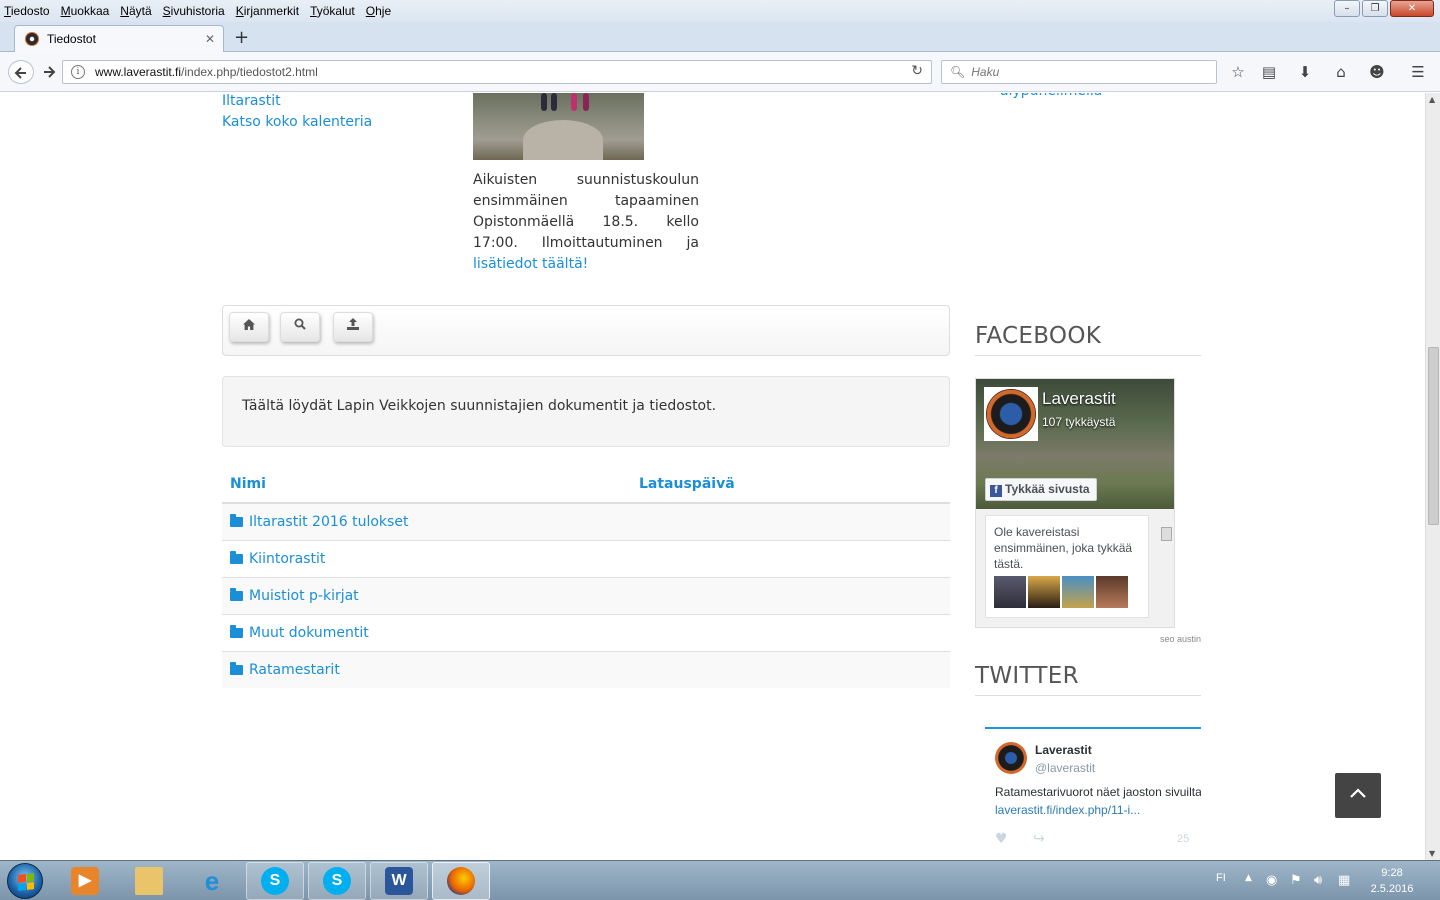 The height and width of the screenshot is (900, 1440). I want to click on reload-icon: ↻, so click(917, 71).